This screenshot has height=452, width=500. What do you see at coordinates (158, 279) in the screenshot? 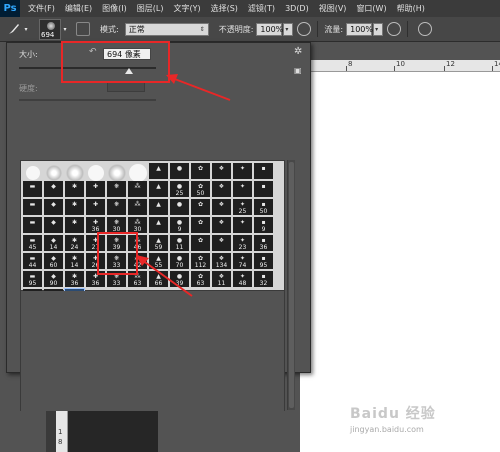
I see `brush-preset: ▲ 66` at bounding box center [158, 279].